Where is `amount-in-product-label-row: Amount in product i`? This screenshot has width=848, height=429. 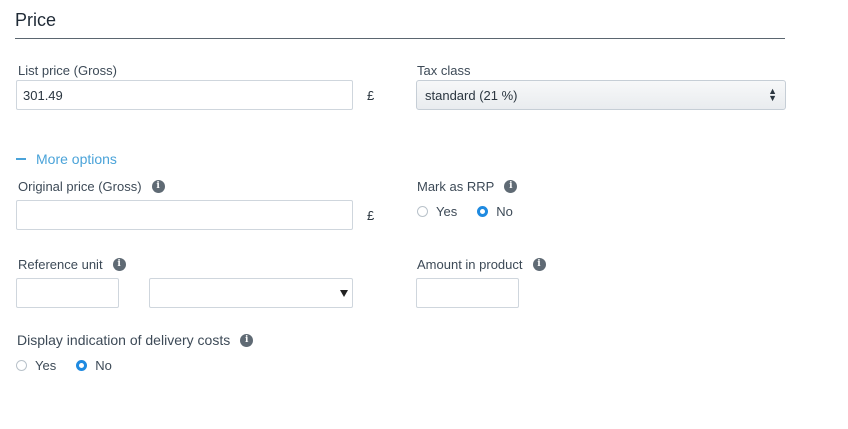
amount-in-product-label-row: Amount in product i is located at coordinates (481, 264).